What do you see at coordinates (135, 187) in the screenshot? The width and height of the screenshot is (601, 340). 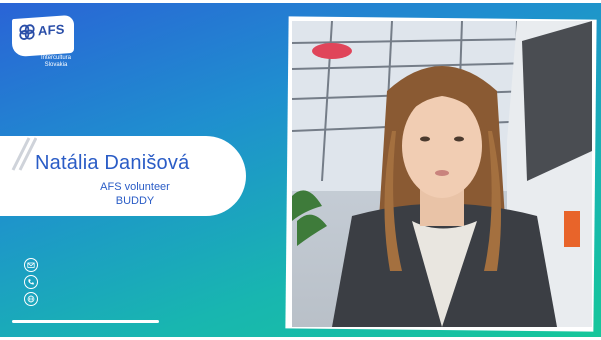 I see `speaker-role-line1: AFS volunteer` at bounding box center [135, 187].